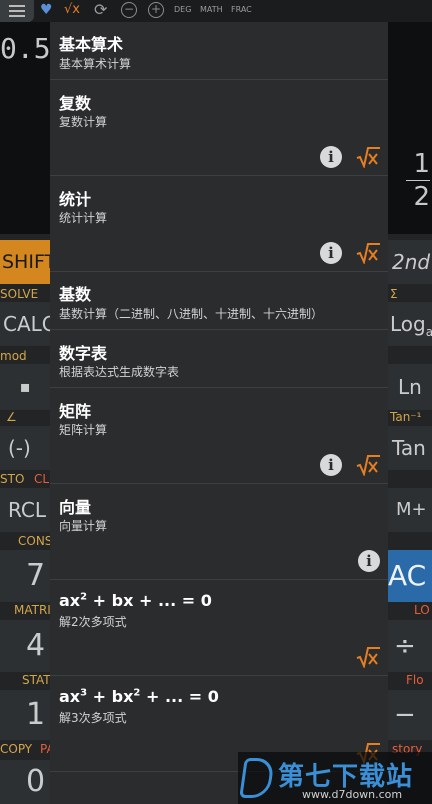  What do you see at coordinates (25, 48) in the screenshot?
I see `display-input: 0.5` at bounding box center [25, 48].